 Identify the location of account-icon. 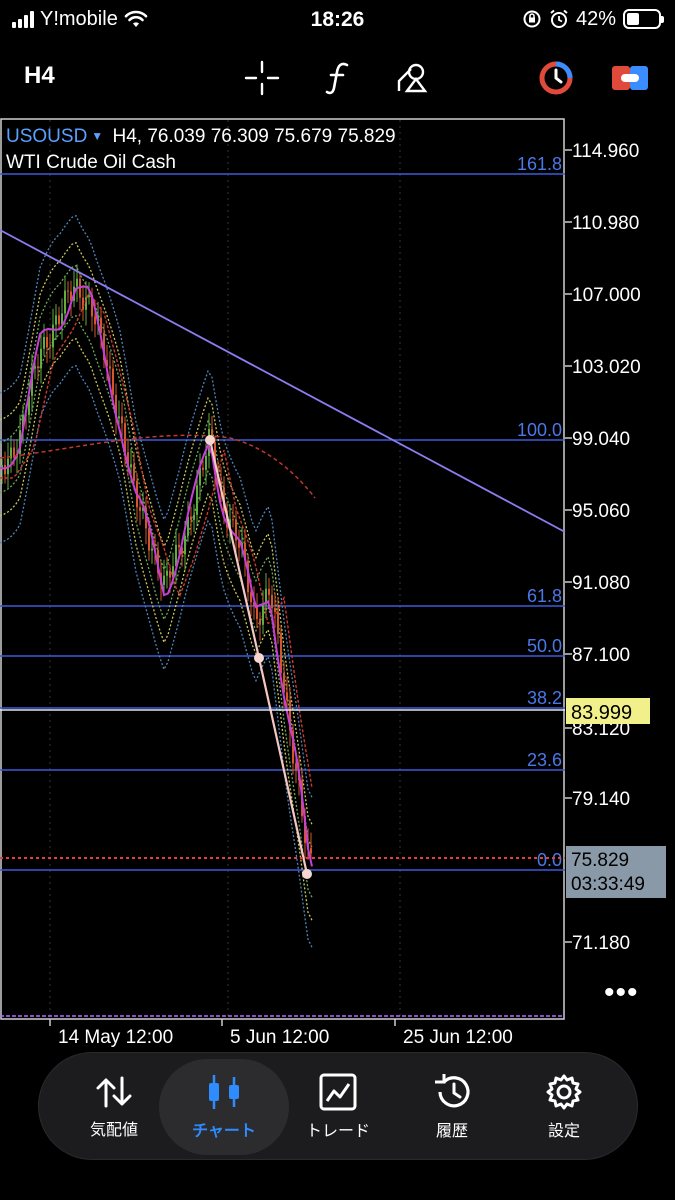
(630, 78).